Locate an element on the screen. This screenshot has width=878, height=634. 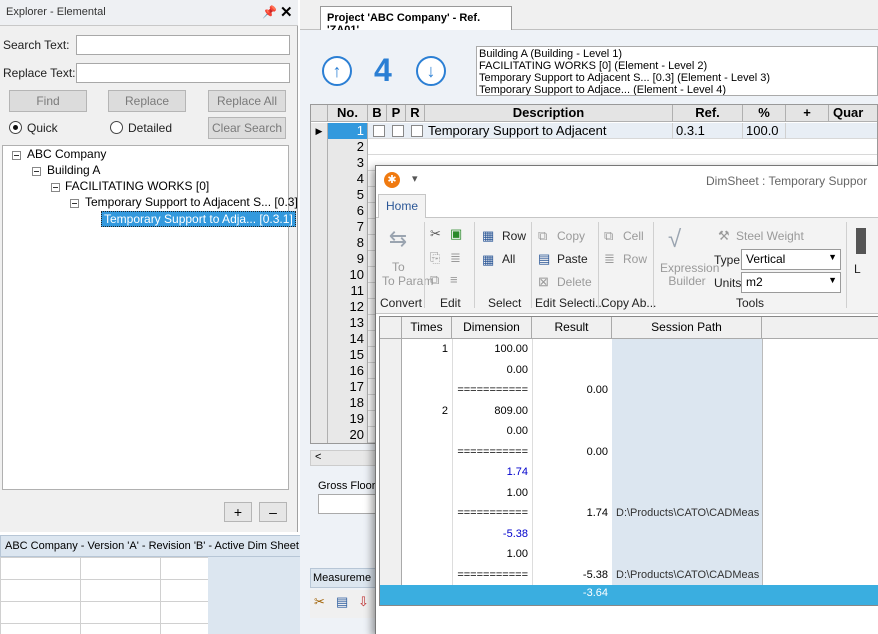
list-icon: ≣ is located at coordinates (455, 258).